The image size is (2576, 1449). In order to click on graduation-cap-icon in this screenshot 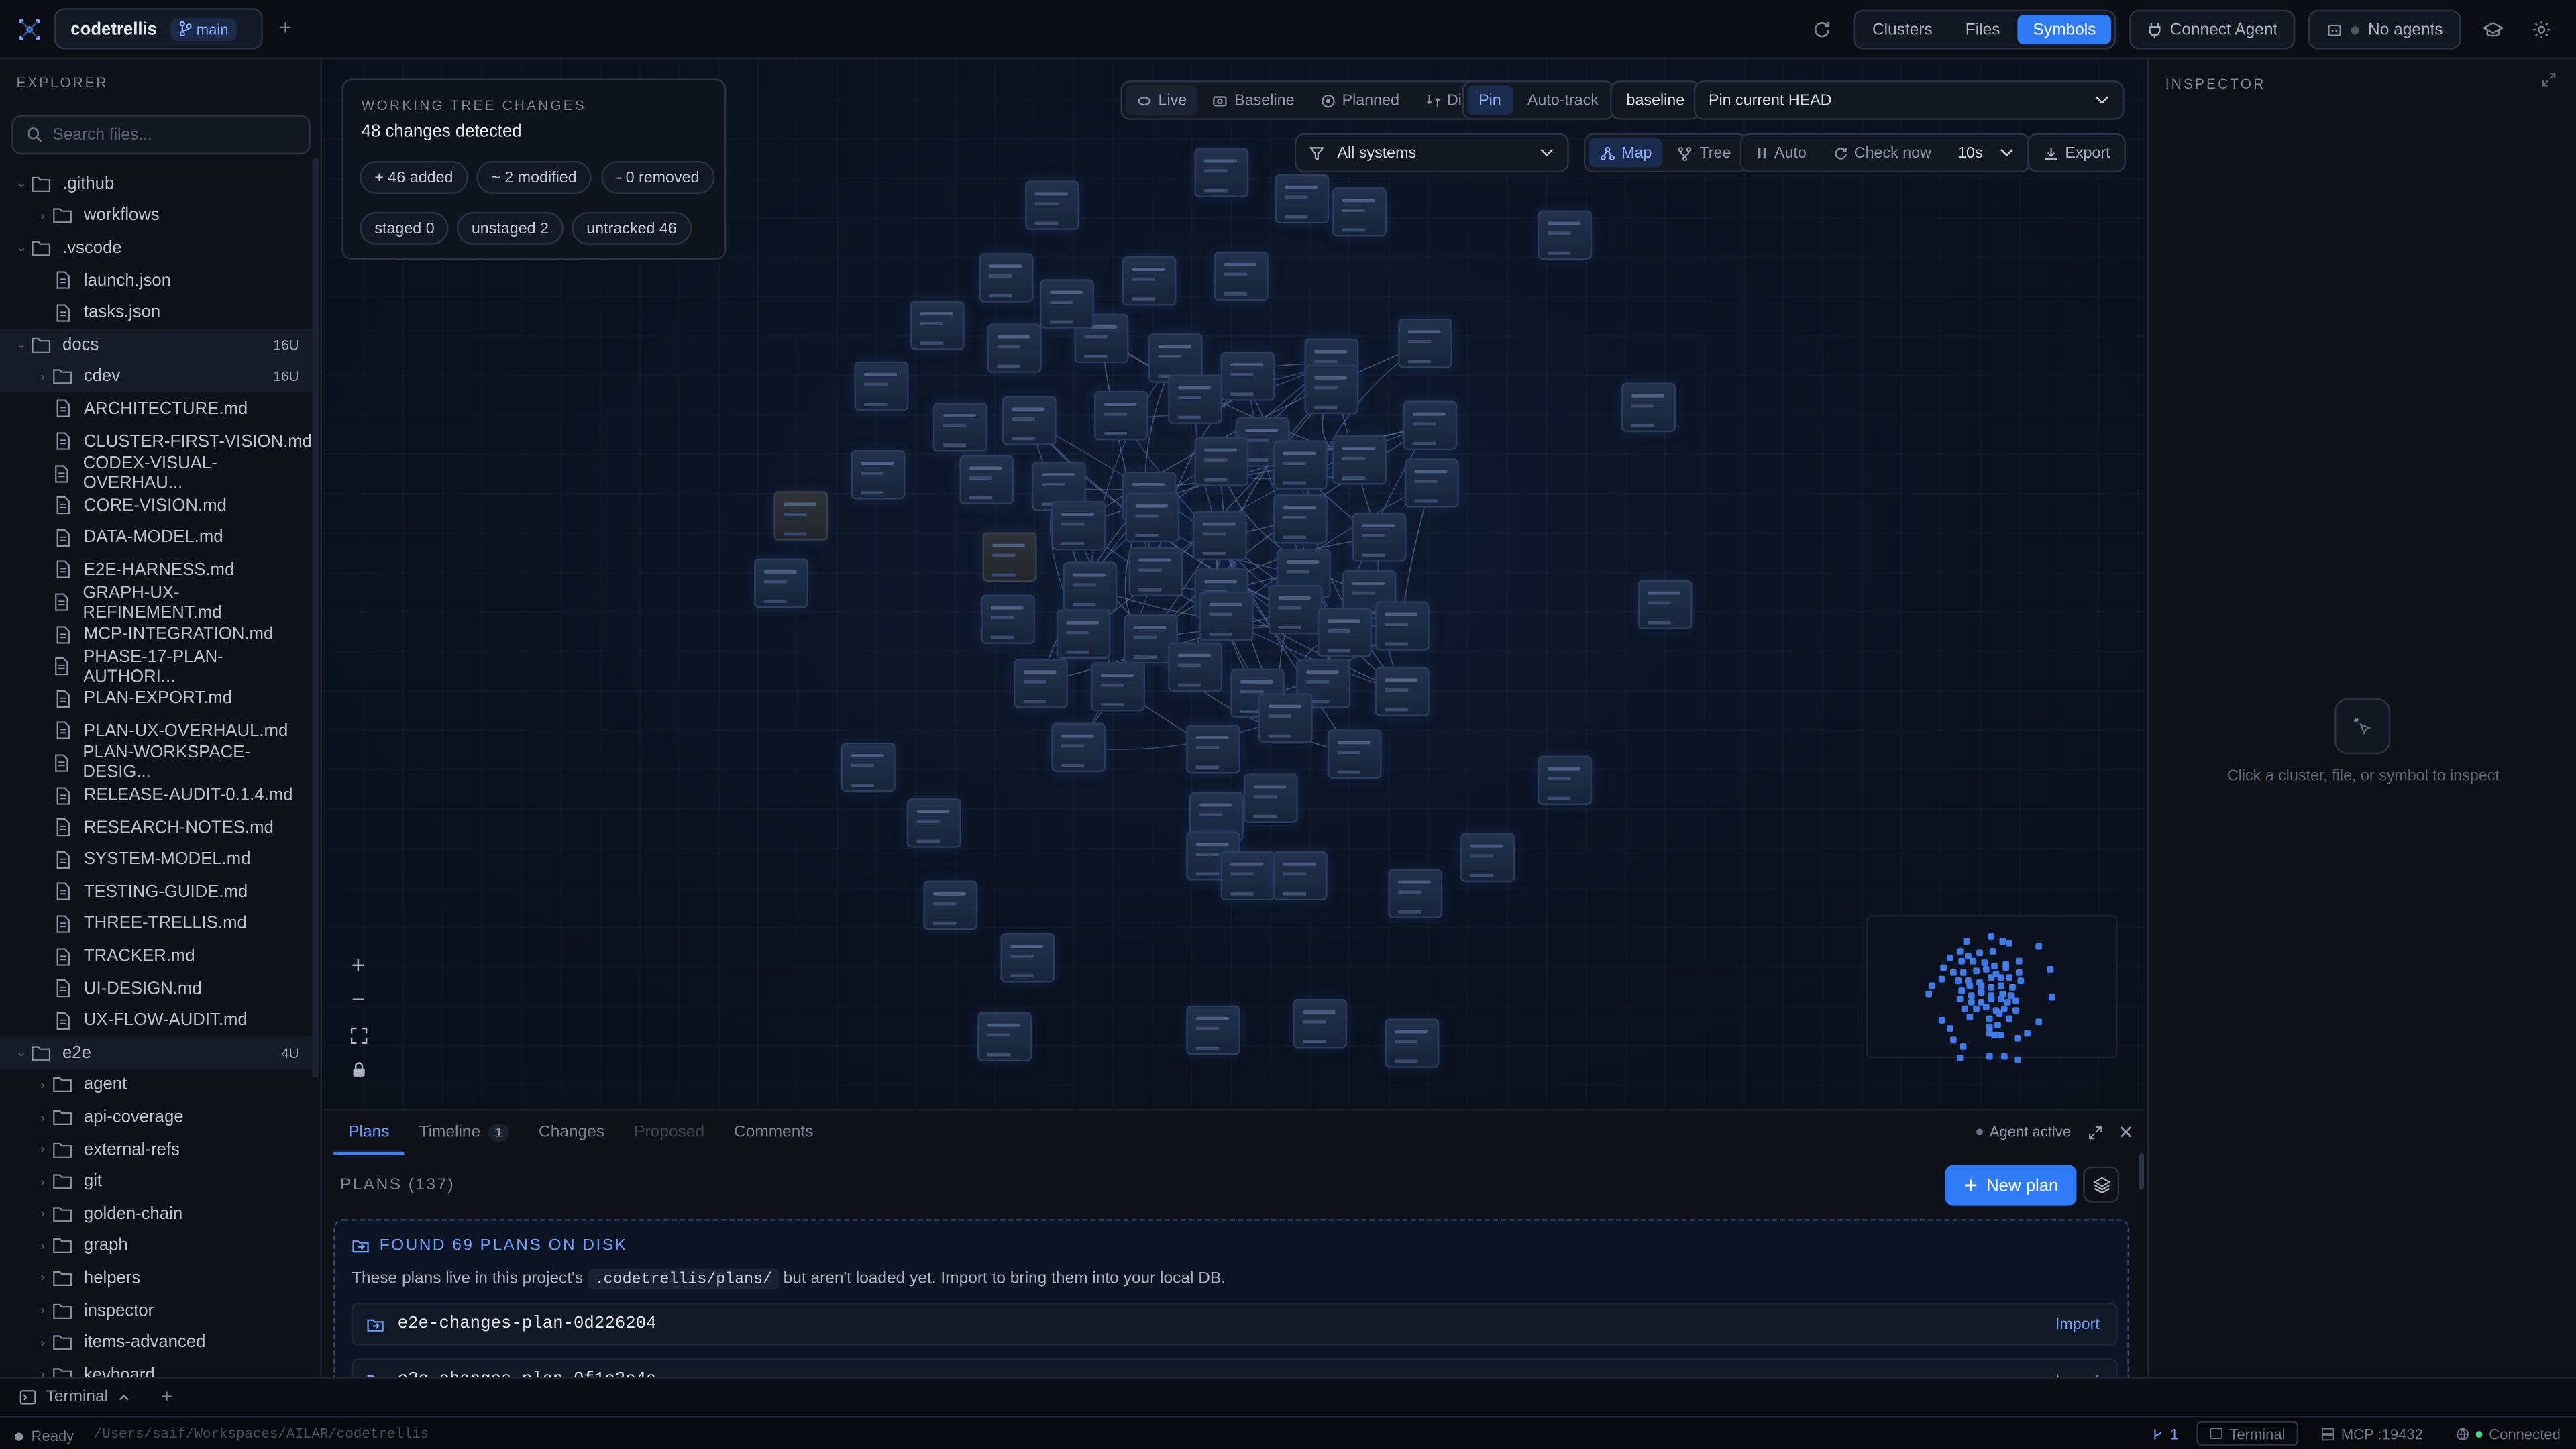, I will do `click(2492, 29)`.